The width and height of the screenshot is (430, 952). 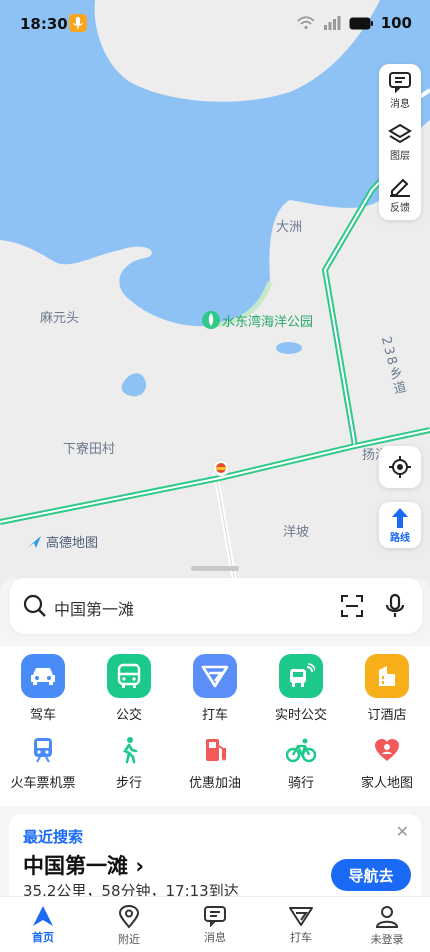 I want to click on voice-mic-icon, so click(x=395, y=606).